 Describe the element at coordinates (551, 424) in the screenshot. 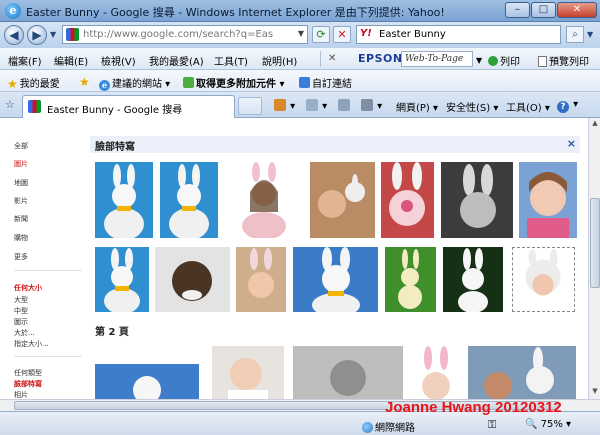

I see `zoom-level: 75%` at that location.